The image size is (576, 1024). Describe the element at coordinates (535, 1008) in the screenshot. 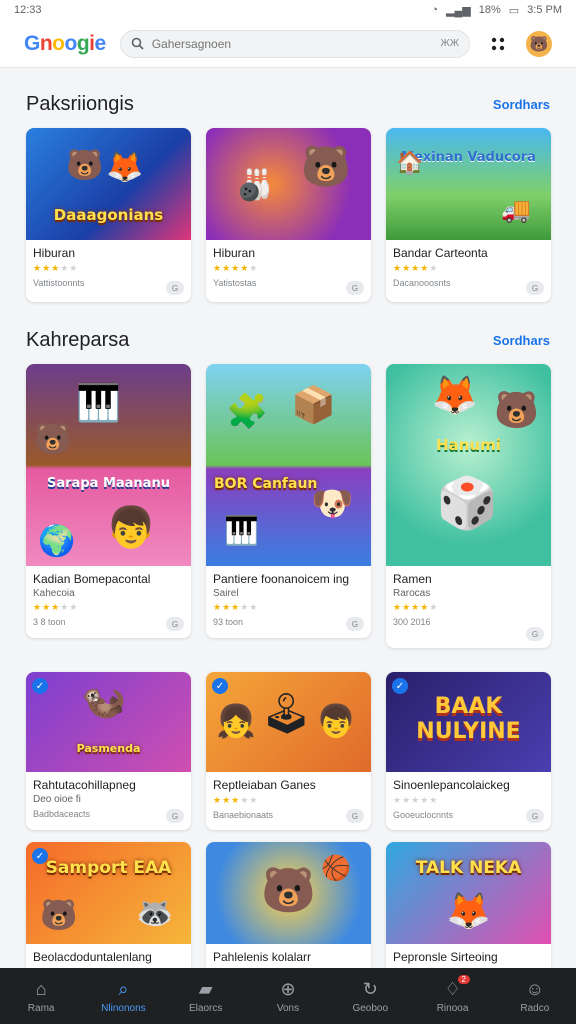

I see `nav-label: Radco` at that location.